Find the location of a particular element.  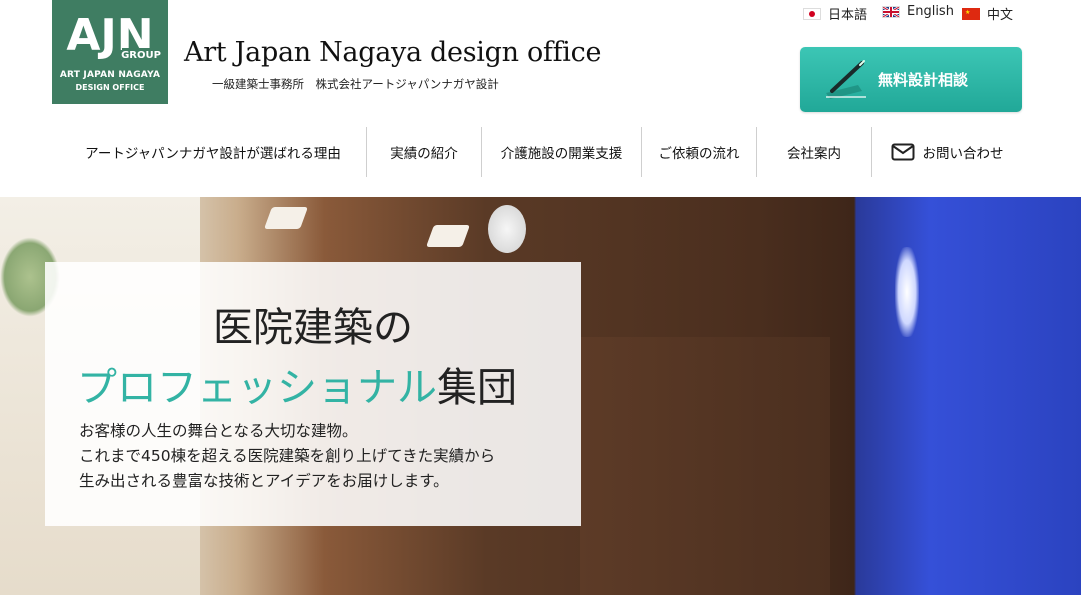

nav-item-label: ご依頼の流れ is located at coordinates (699, 154).